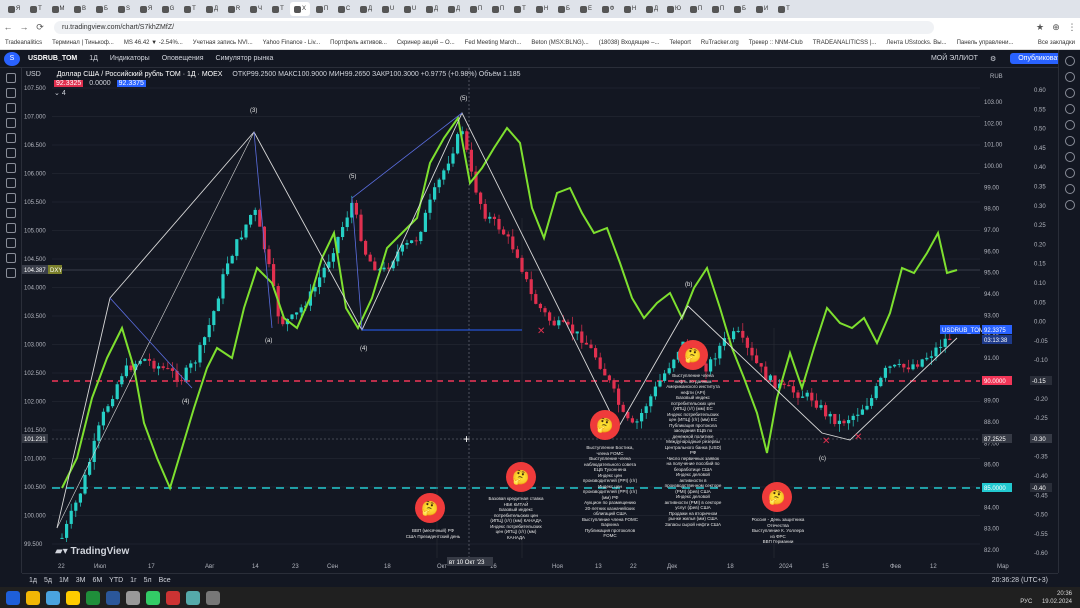  I want to click on buy-price: 92.3375, so click(131, 83).